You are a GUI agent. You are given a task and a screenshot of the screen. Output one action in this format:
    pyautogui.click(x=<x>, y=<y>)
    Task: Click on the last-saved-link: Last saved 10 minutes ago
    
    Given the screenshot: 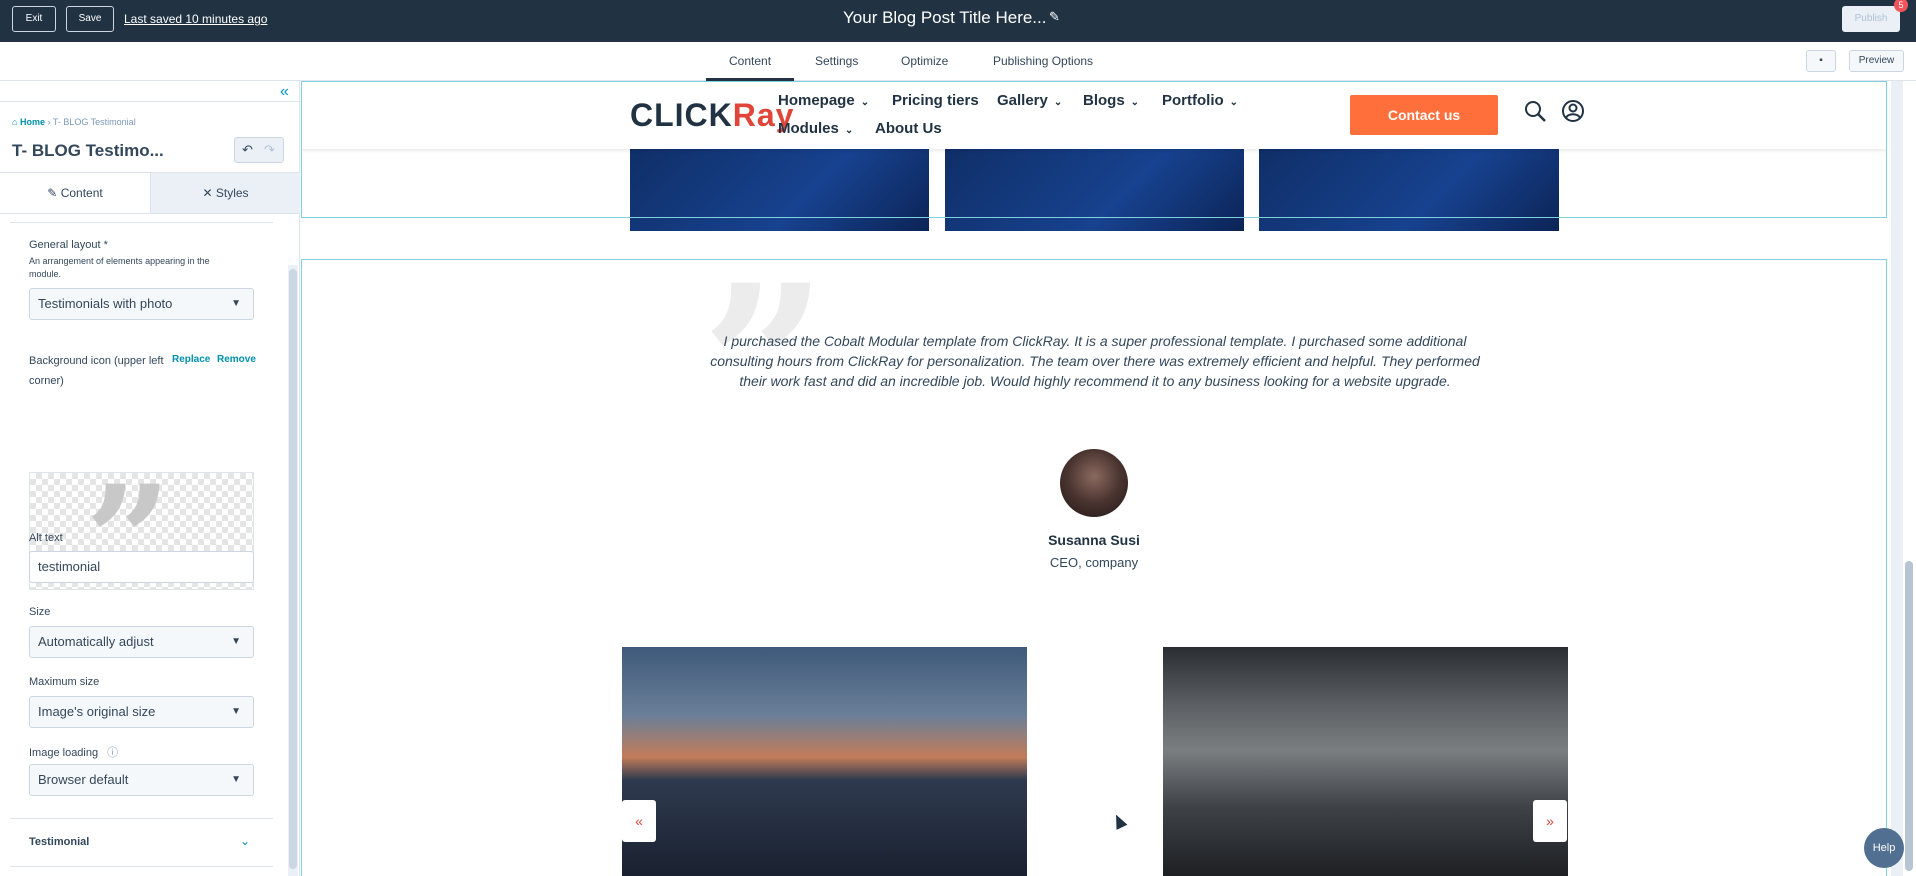 What is the action you would take?
    pyautogui.click(x=195, y=19)
    